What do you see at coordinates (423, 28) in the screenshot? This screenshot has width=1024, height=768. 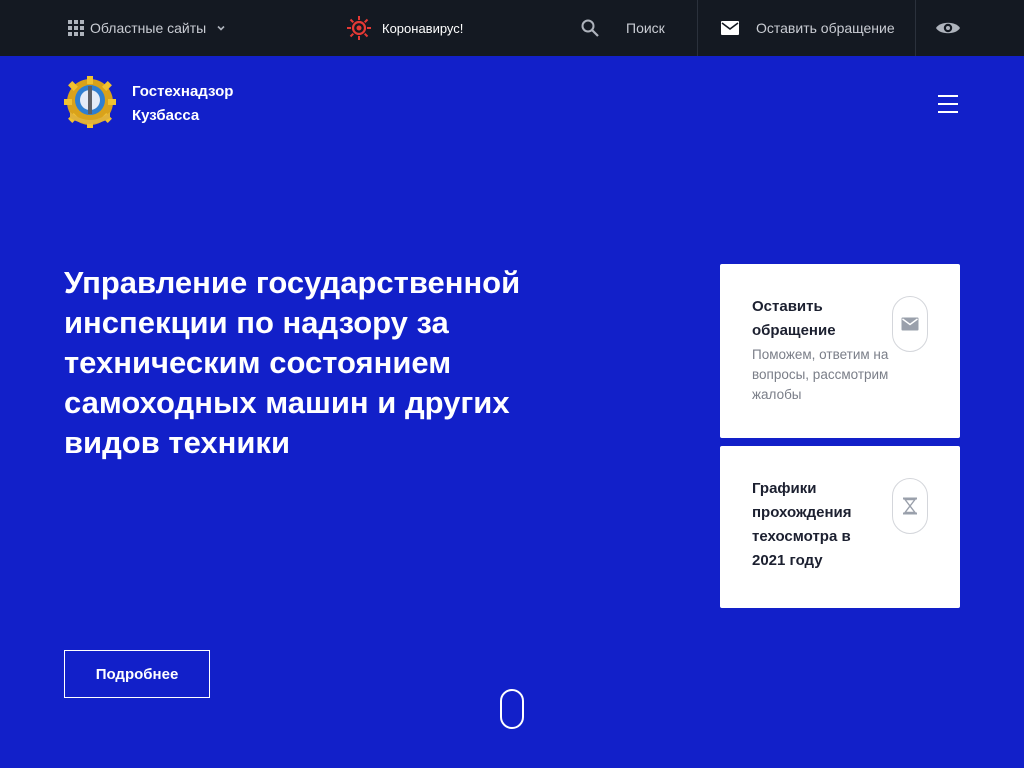 I see `coronavirus-label: Коронавирус!` at bounding box center [423, 28].